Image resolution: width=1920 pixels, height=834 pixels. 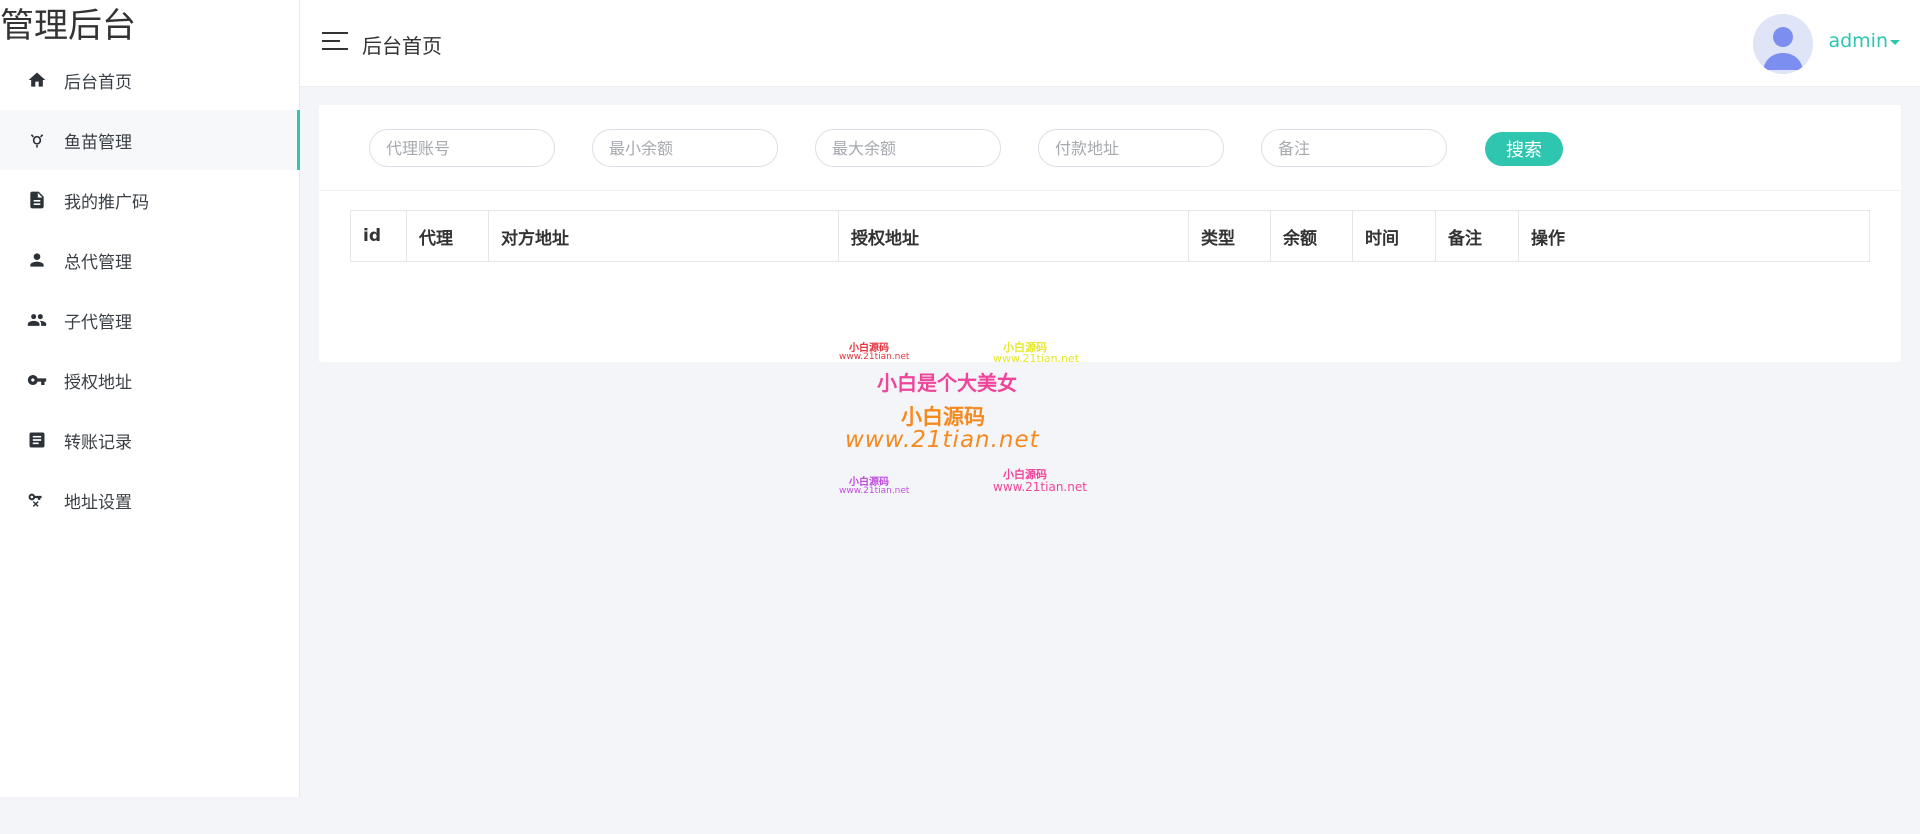 I want to click on column-header: 备注, so click(x=1477, y=236).